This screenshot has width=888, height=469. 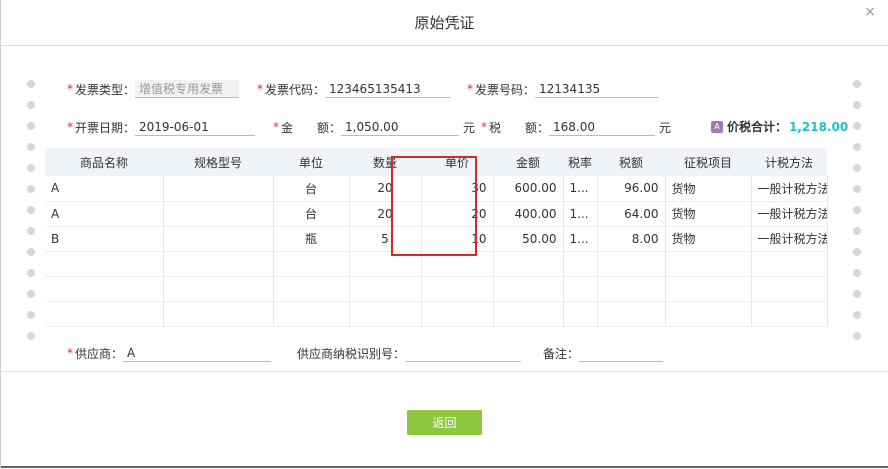 I want to click on cell: 600.00, so click(x=528, y=189).